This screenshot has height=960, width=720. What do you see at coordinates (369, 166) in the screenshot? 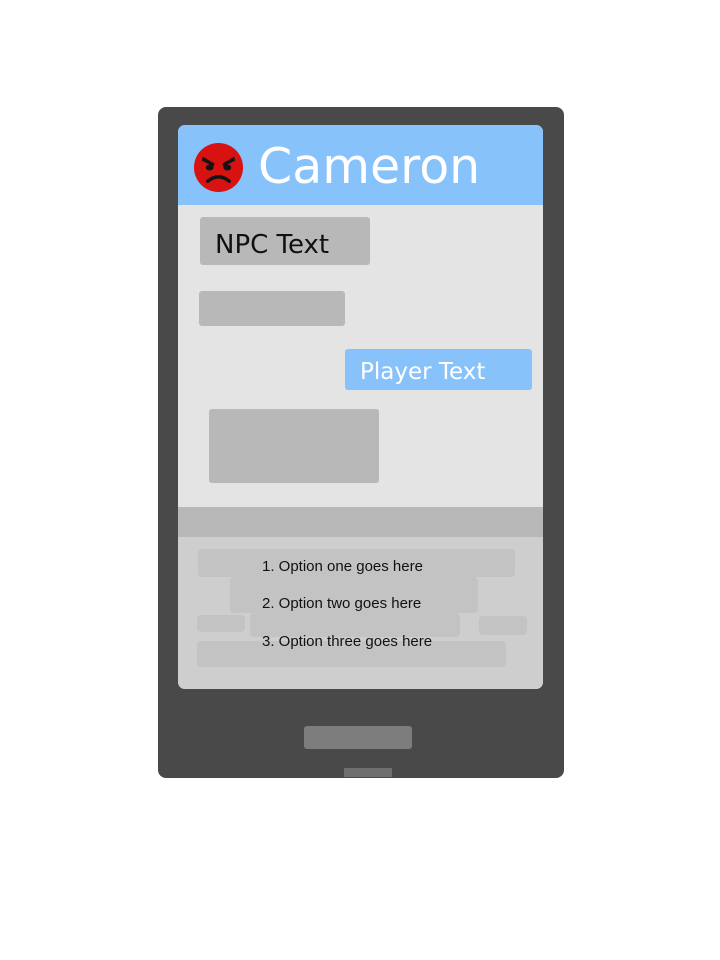
I see `contact-name: Cameron` at bounding box center [369, 166].